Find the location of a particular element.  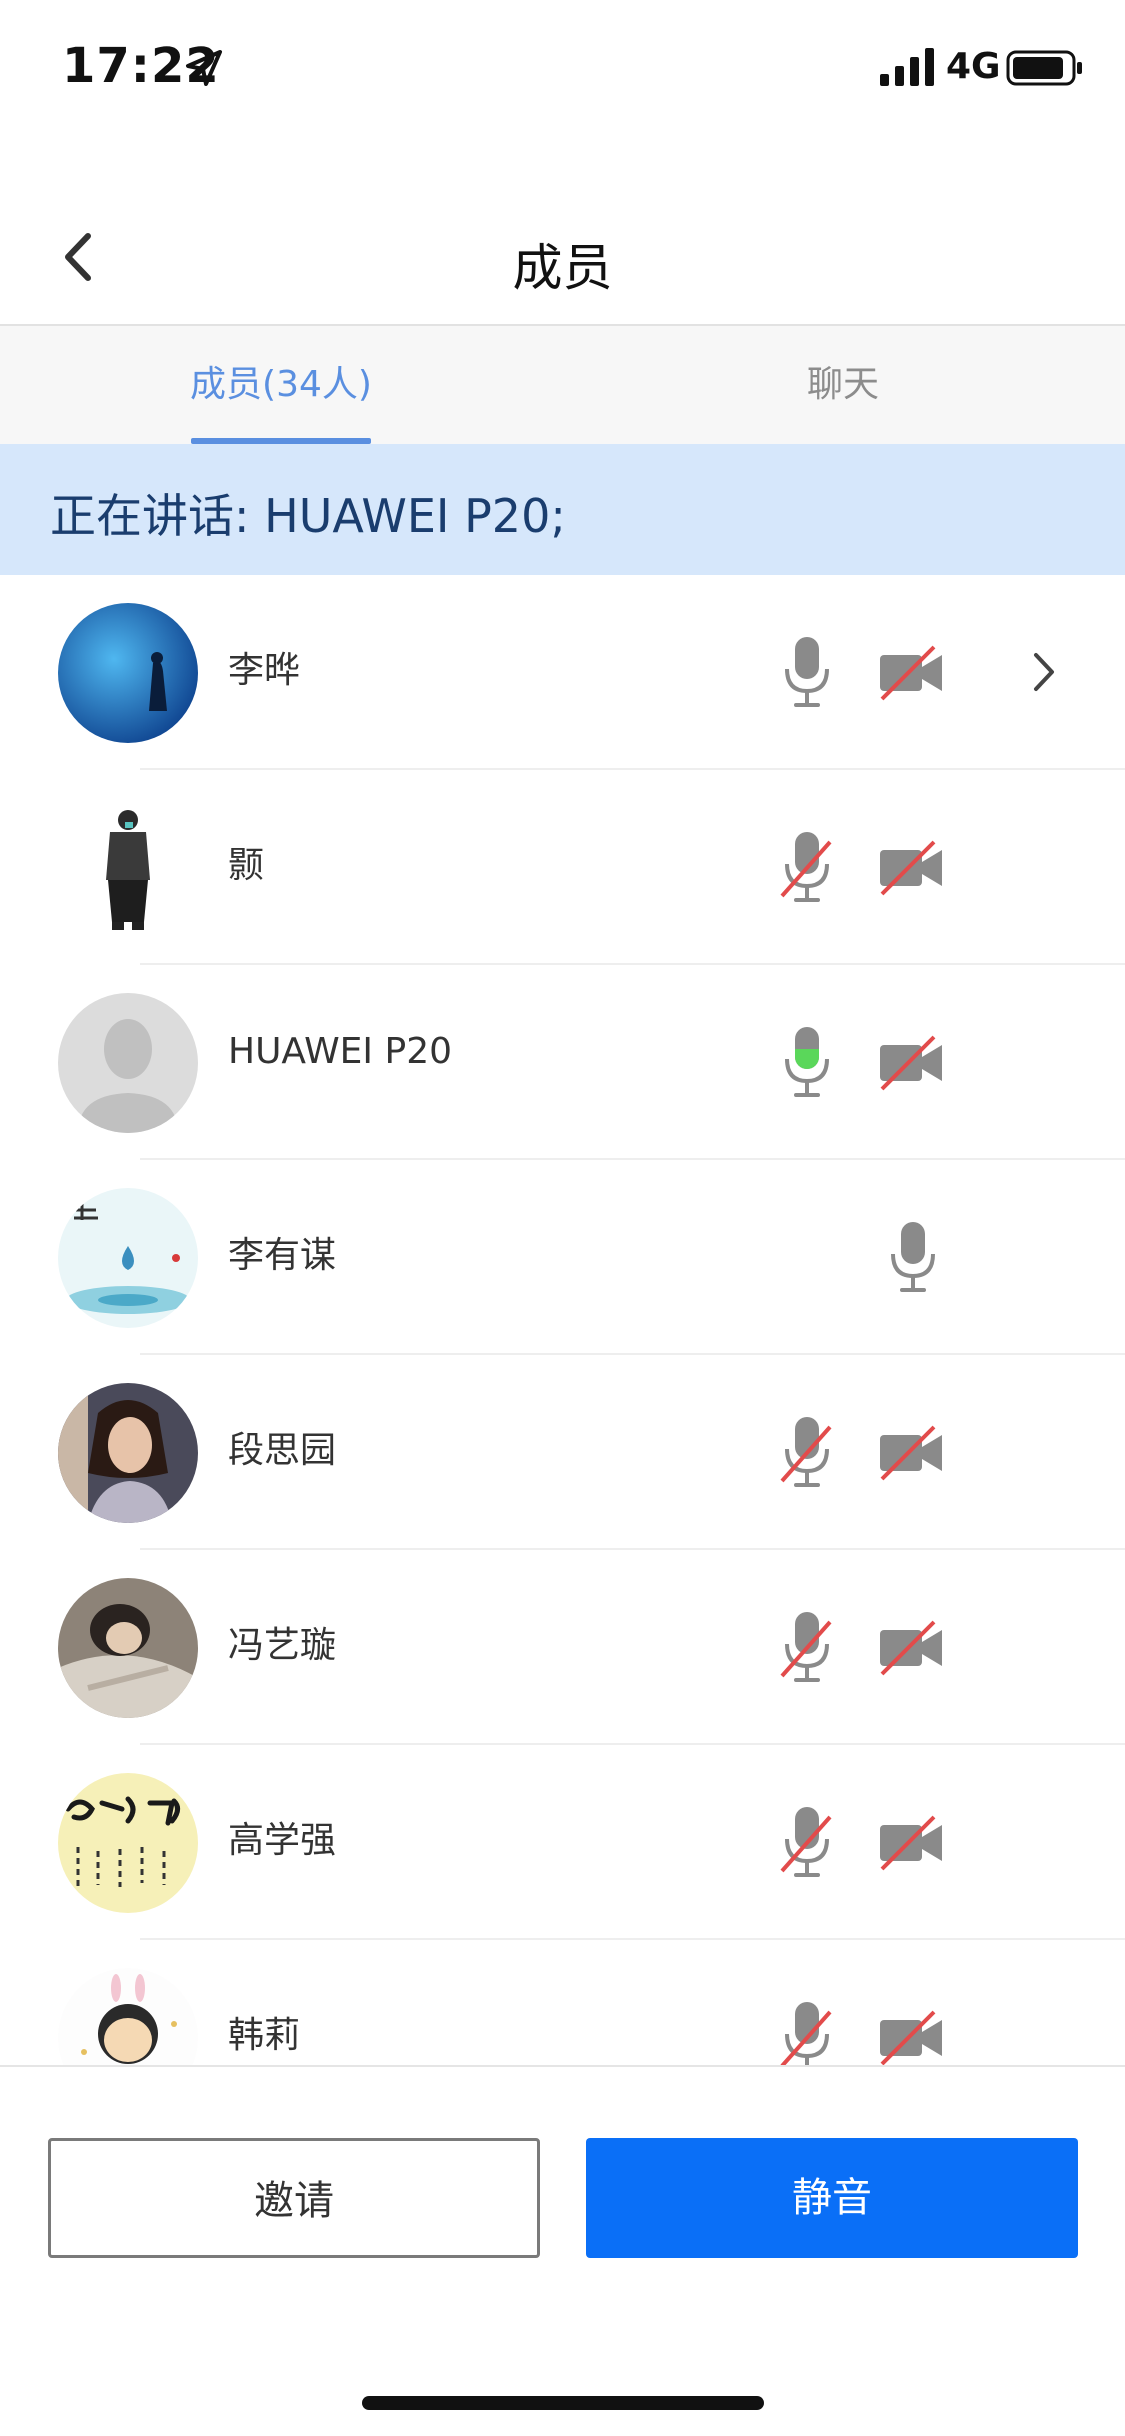

list-item: 李晔 is located at coordinates (562, 672).